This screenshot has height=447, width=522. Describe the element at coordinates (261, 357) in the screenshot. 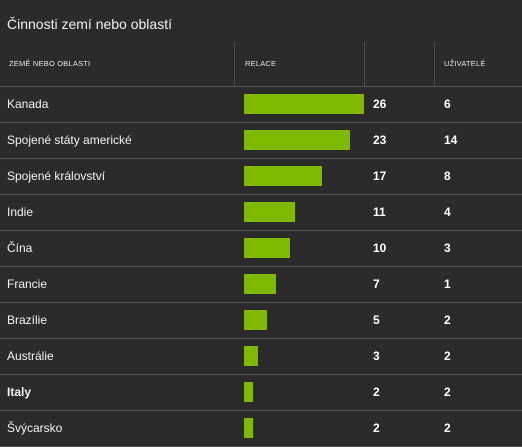

I see `table-row: Austrálie 3 2` at that location.